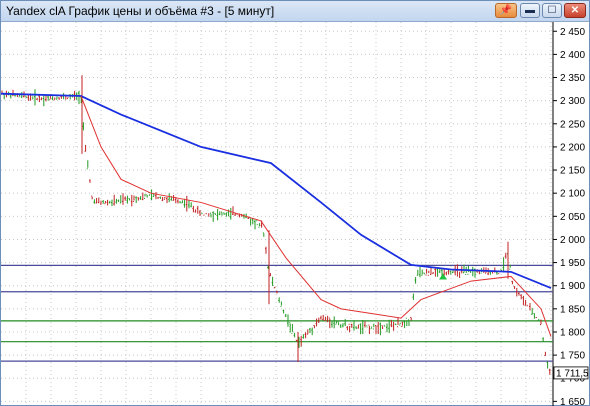 This screenshot has width=590, height=406. I want to click on y-tick-label: 1 750, so click(572, 356).